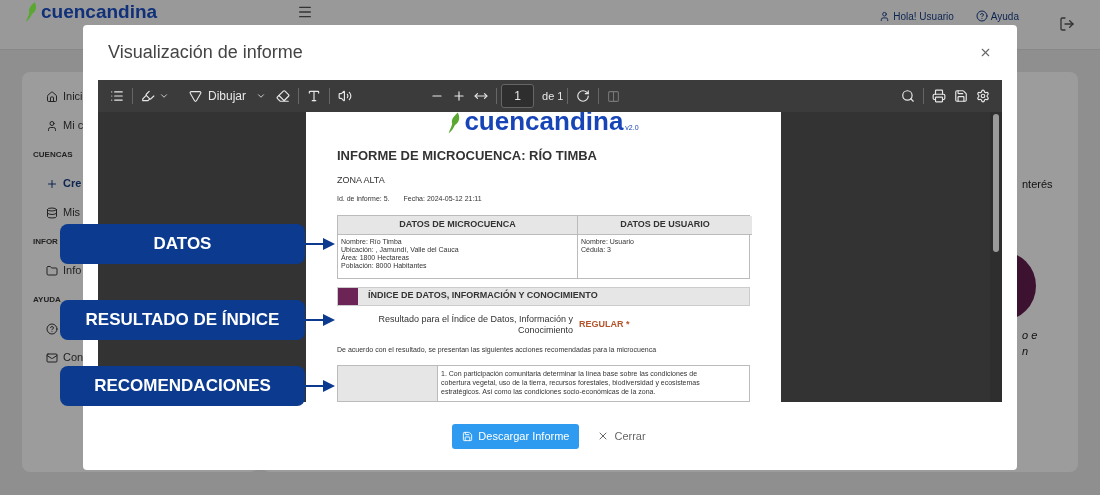 The height and width of the screenshot is (495, 1100). What do you see at coordinates (52, 270) in the screenshot?
I see `folder-icon` at bounding box center [52, 270].